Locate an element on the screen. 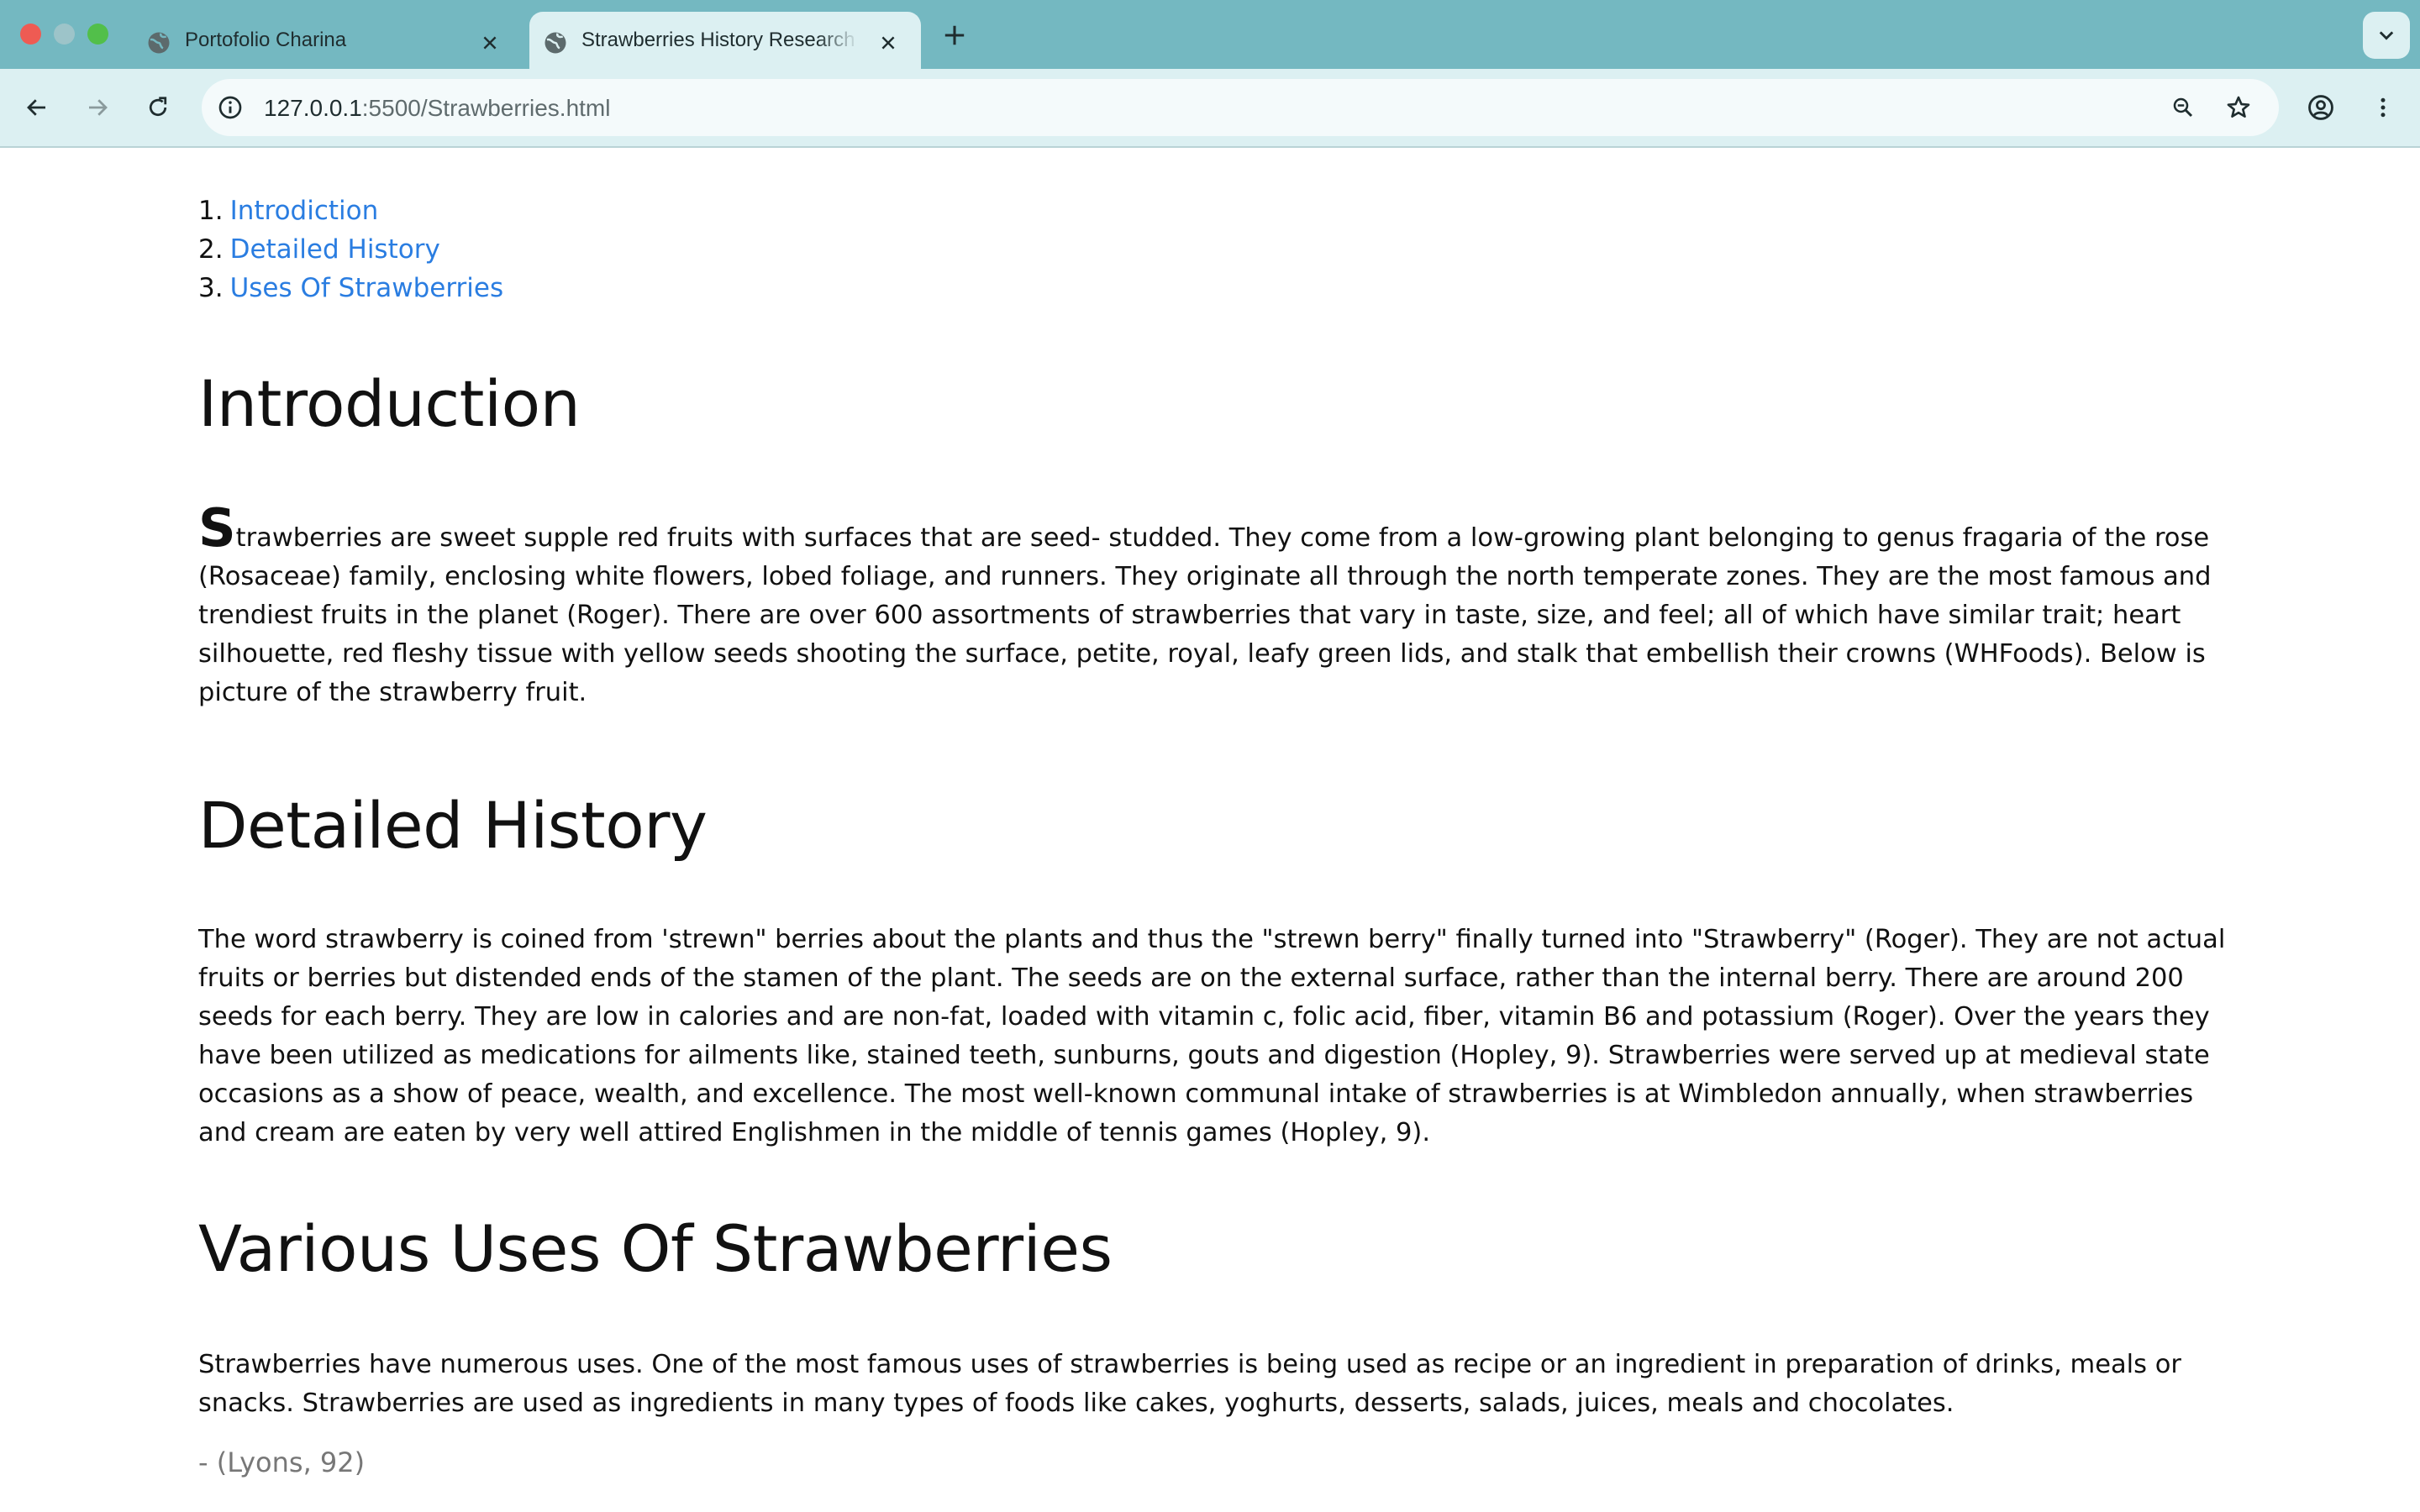  site-info-icon is located at coordinates (231, 107).